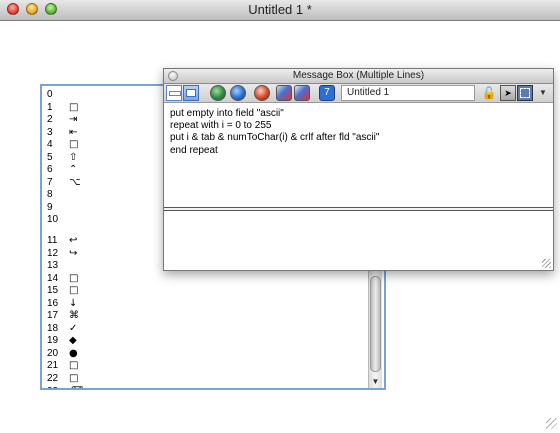 The image size is (560, 433). Describe the element at coordinates (53, 328) in the screenshot. I see `ascii-code: 18` at that location.